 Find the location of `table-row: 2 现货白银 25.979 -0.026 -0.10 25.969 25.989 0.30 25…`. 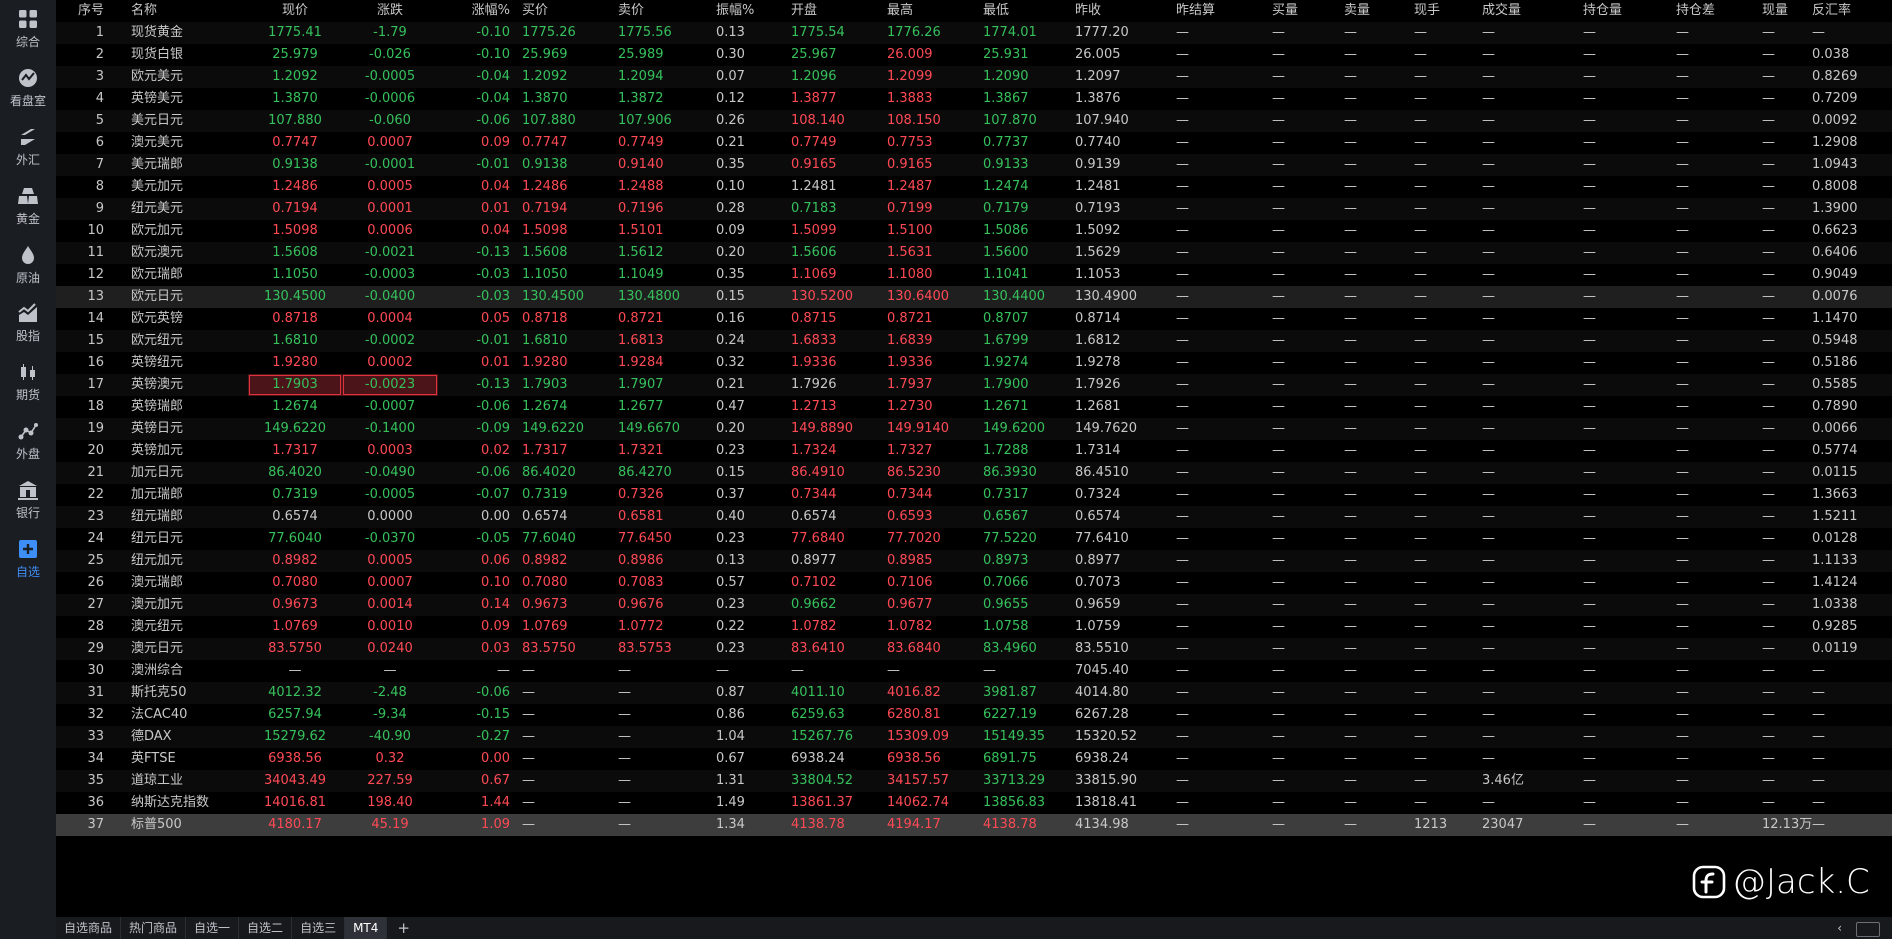

table-row: 2 现货白银 25.979 -0.026 -0.10 25.969 25.989 0.30 25… is located at coordinates (974, 55).